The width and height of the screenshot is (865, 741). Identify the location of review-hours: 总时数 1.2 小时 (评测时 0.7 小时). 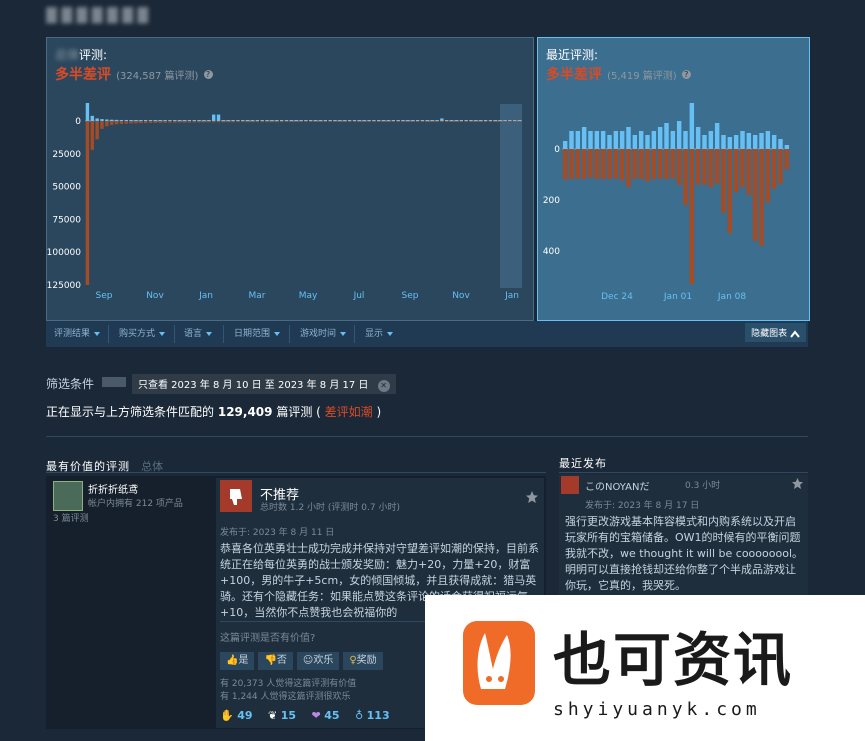
(330, 508).